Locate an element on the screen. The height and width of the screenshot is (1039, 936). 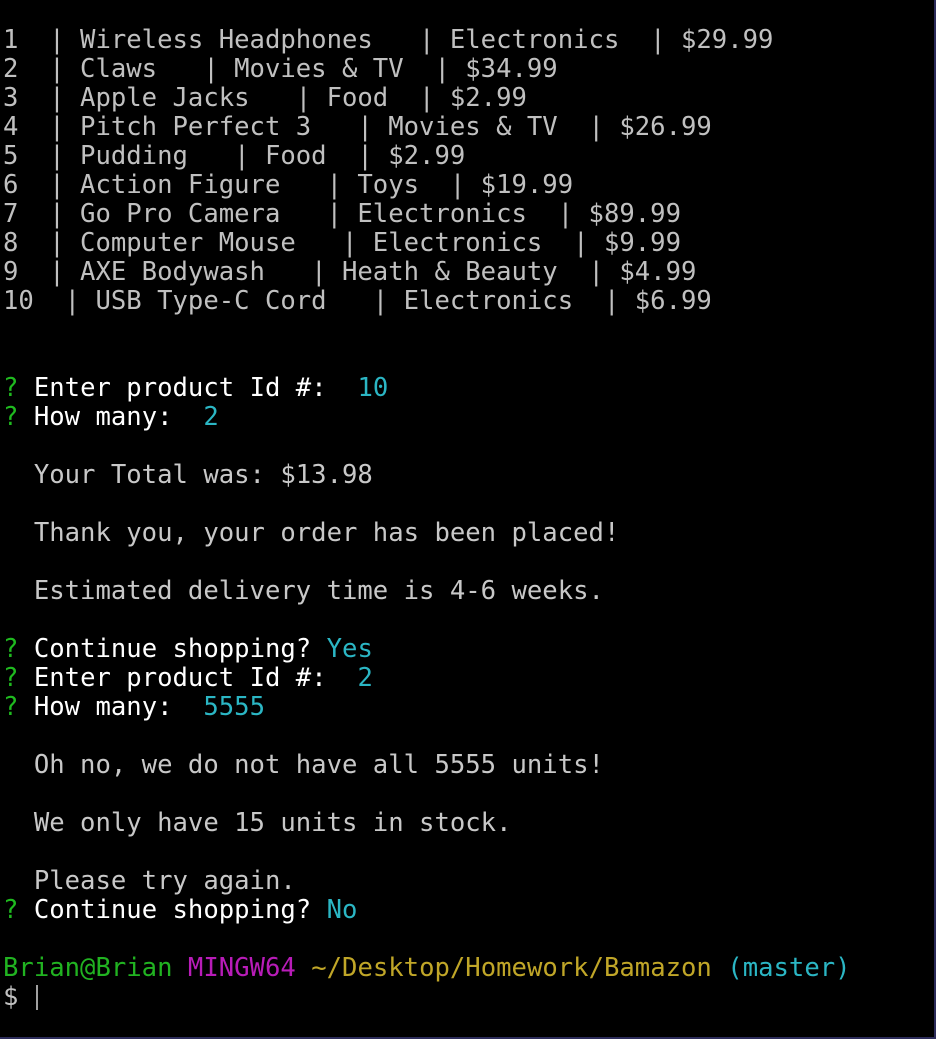
order-placed-message: Thank you, your order has been placed! is located at coordinates (311, 533).